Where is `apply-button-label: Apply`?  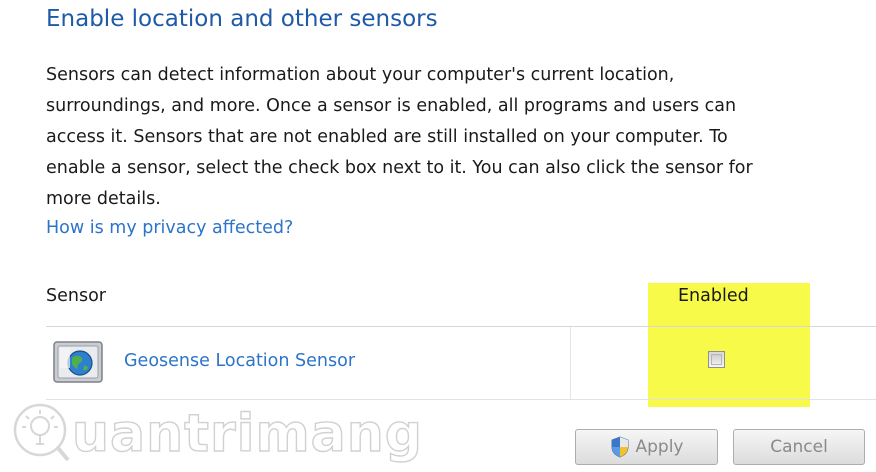
apply-button-label: Apply is located at coordinates (659, 447).